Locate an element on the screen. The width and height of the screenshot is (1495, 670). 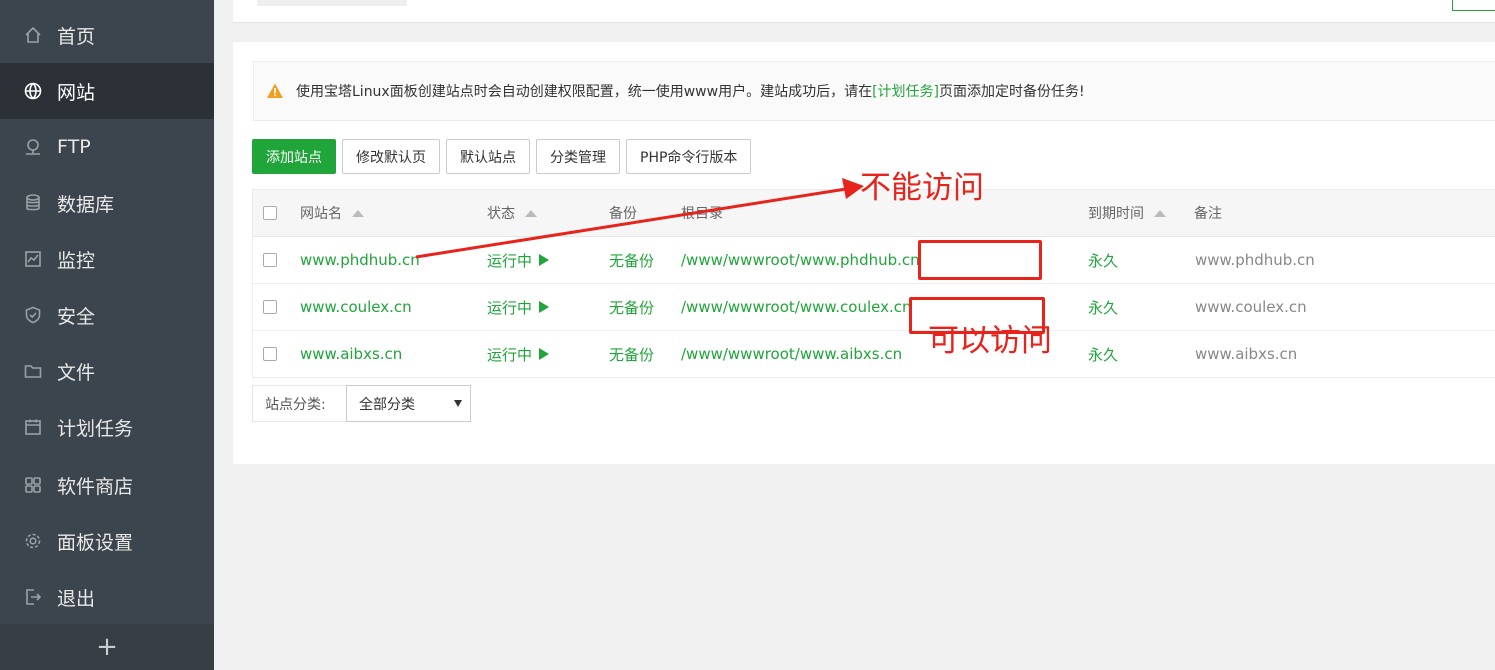
sidebar-item-label: 计划任务 is located at coordinates (95, 428).